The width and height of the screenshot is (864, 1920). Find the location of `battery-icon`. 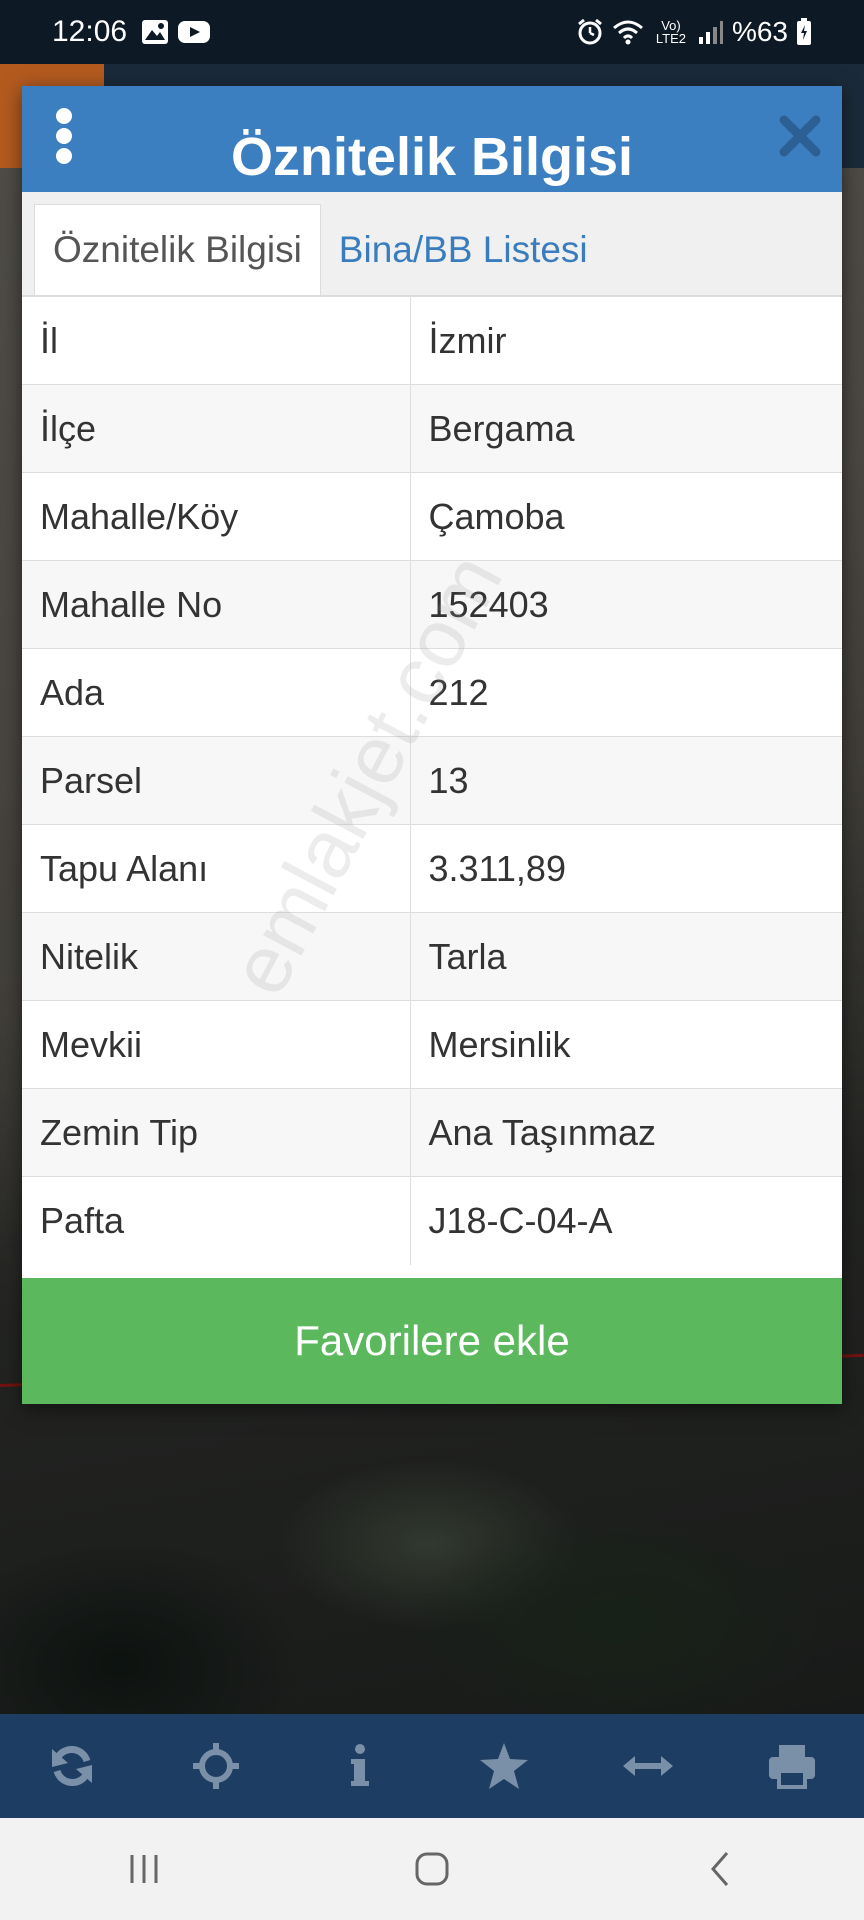

battery-icon is located at coordinates (804, 32).